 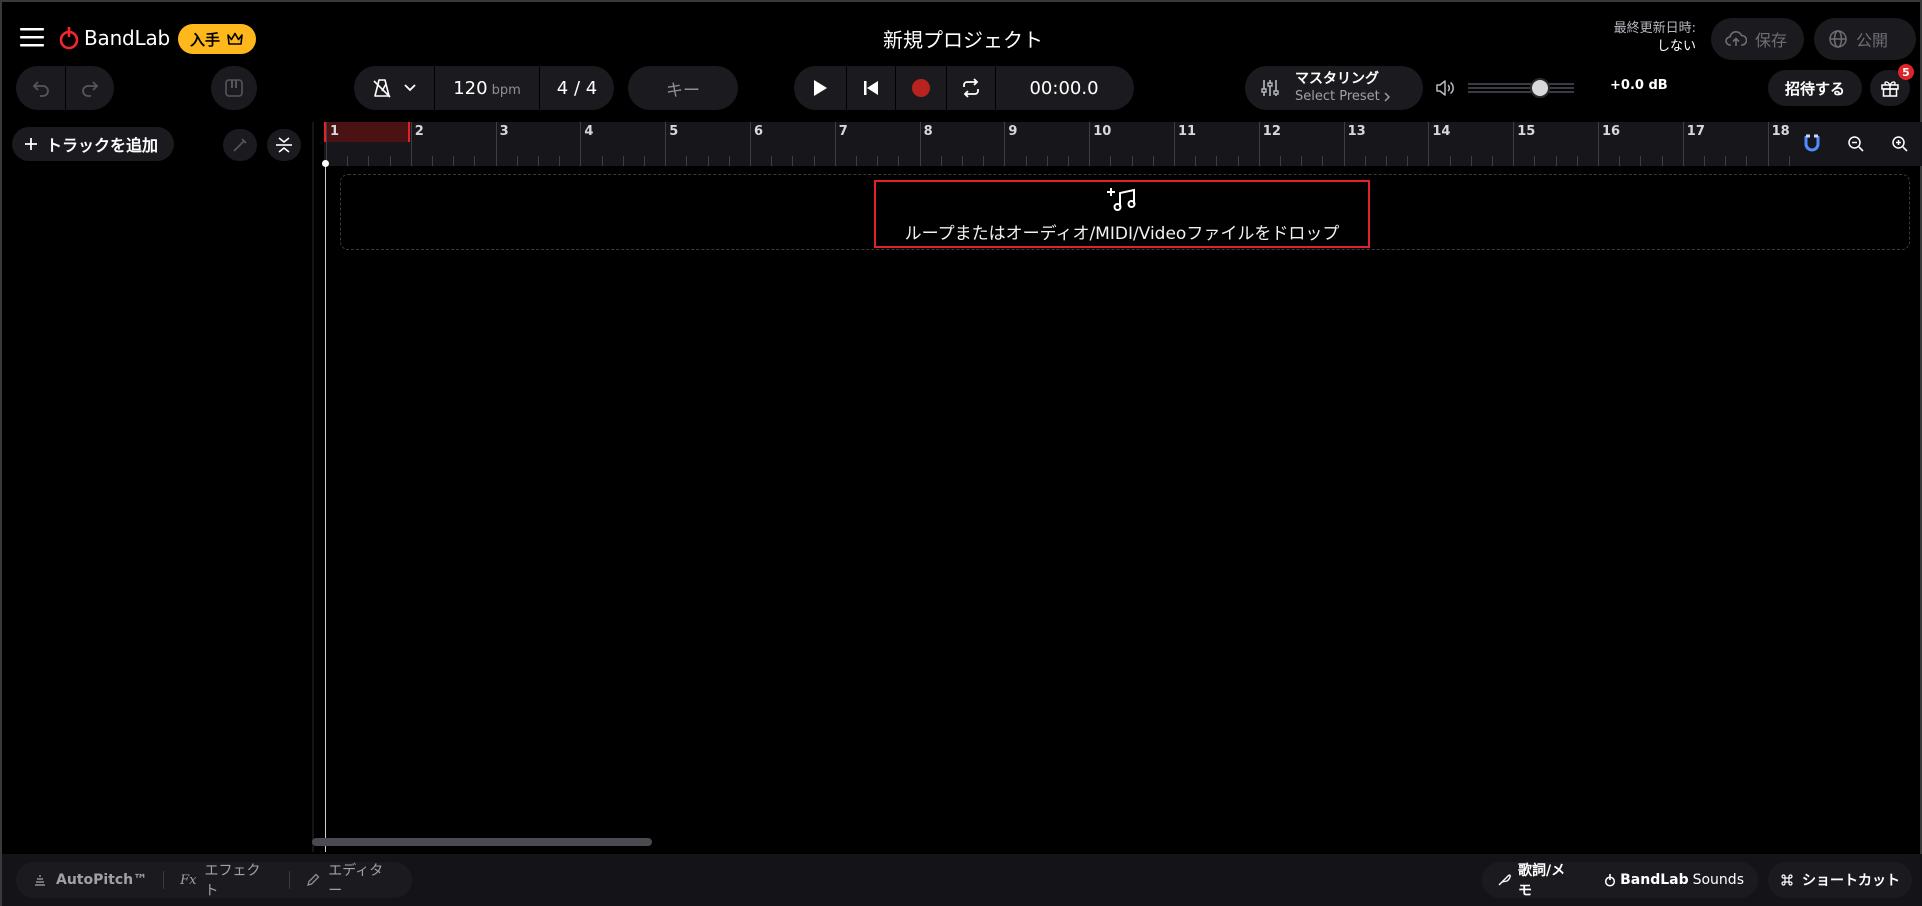 I want to click on add-track-label: トラックを追加, so click(x=102, y=145).